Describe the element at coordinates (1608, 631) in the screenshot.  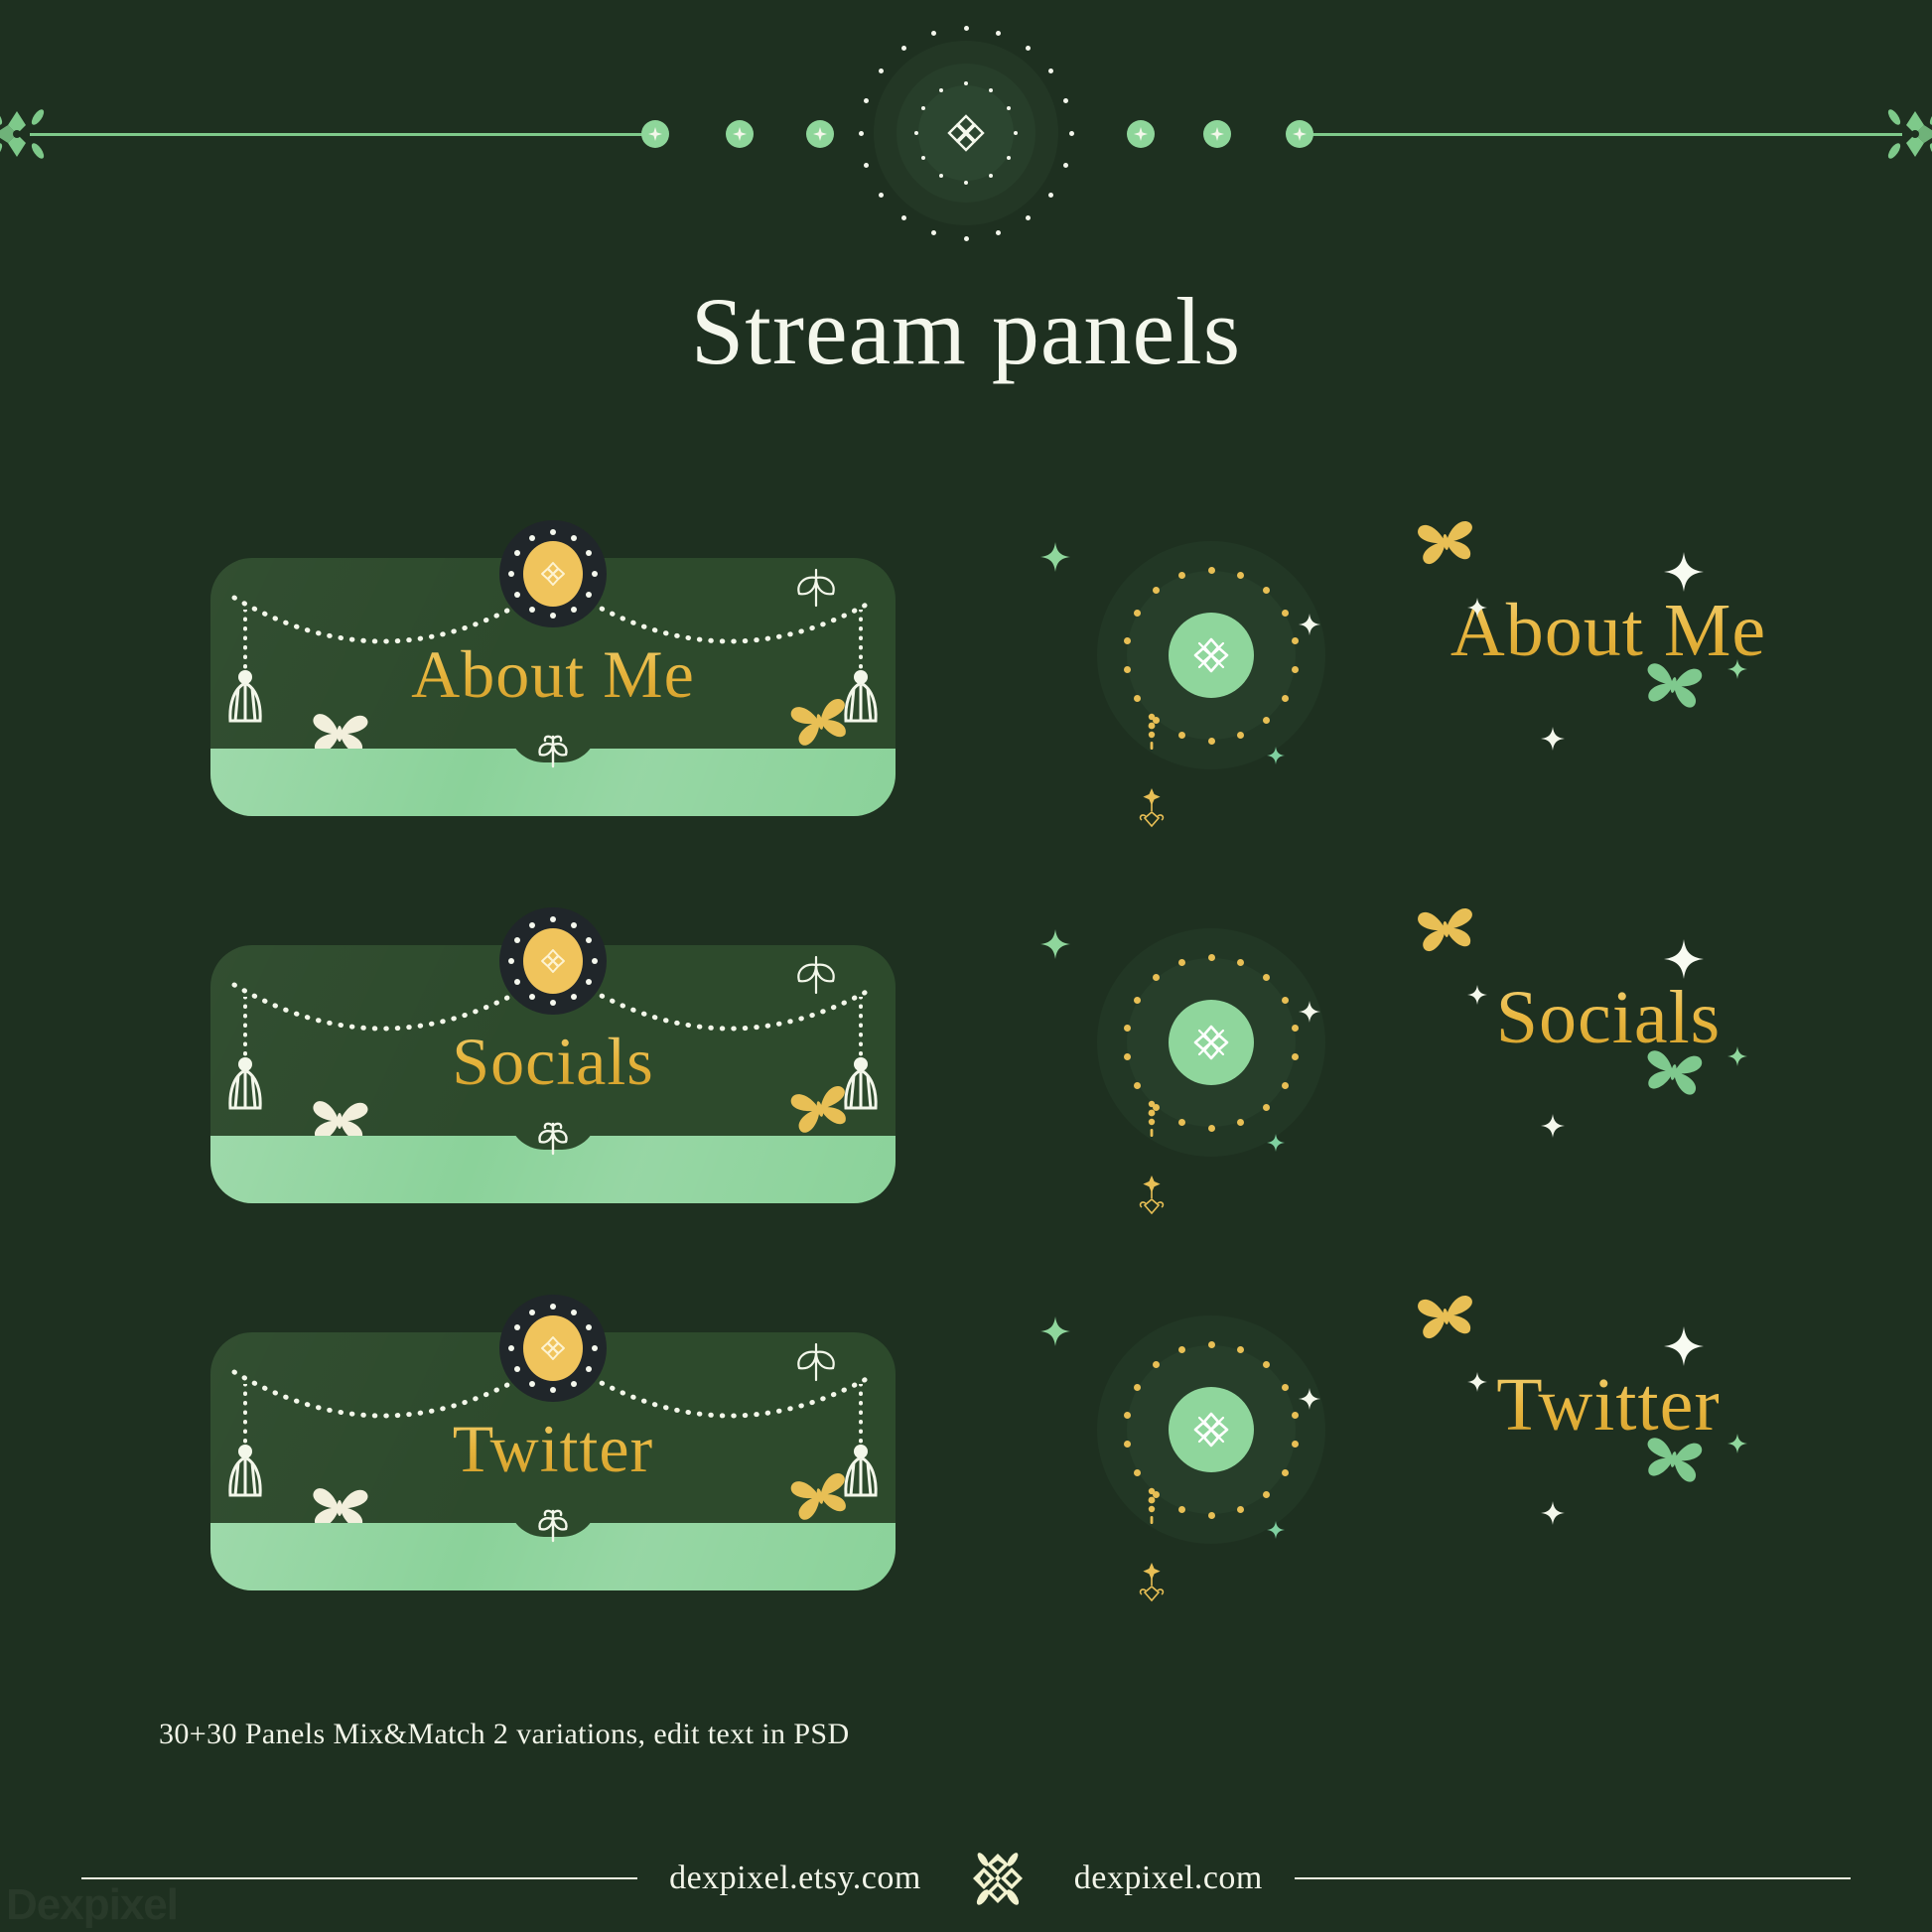
I see `variant-label: About Me` at that location.